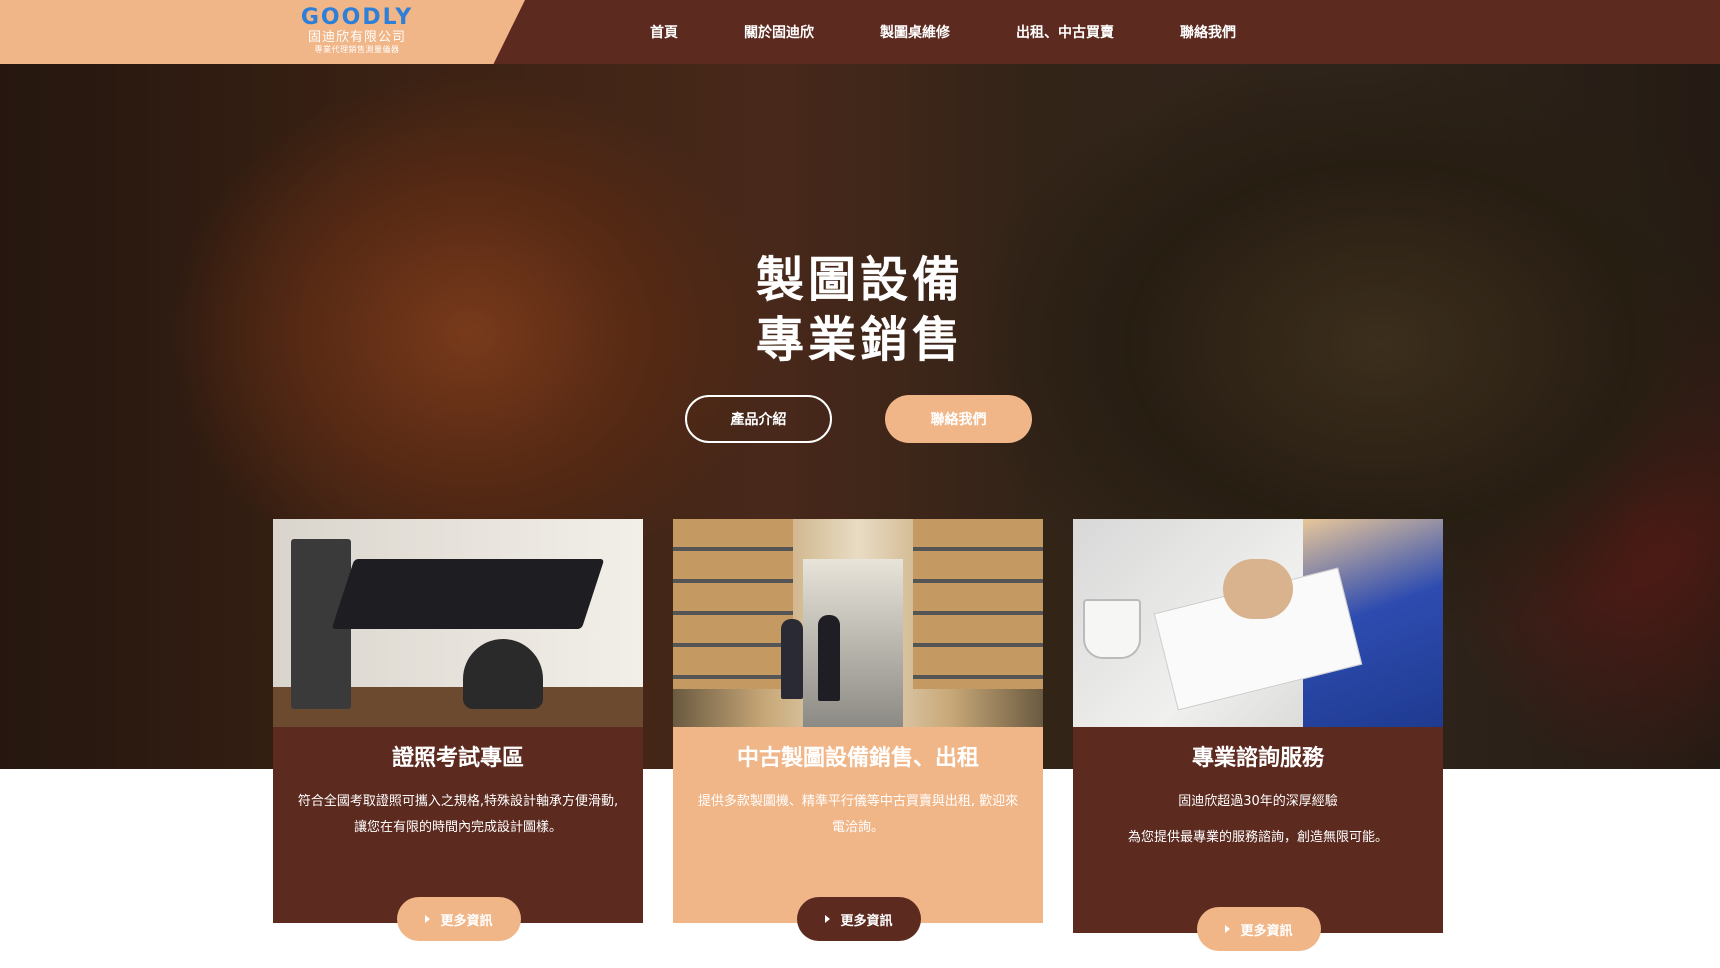  I want to click on image-mug, so click(1112, 629).